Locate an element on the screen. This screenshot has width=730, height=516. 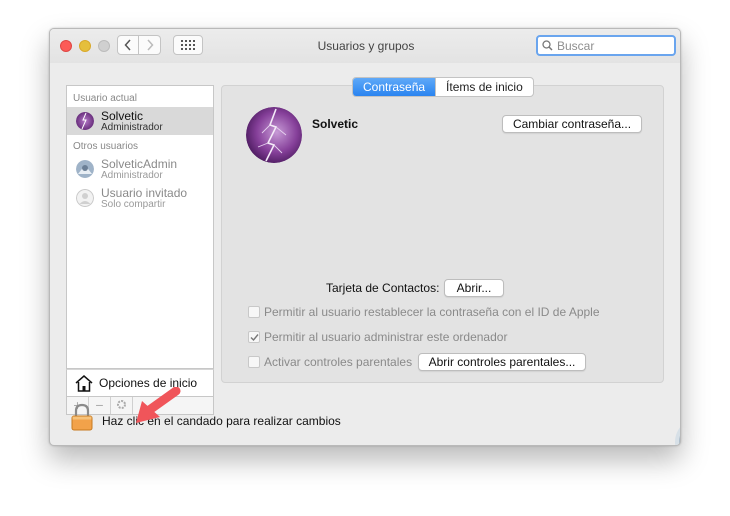
annotation-arrow-icon is located at coordinates (158, 408).